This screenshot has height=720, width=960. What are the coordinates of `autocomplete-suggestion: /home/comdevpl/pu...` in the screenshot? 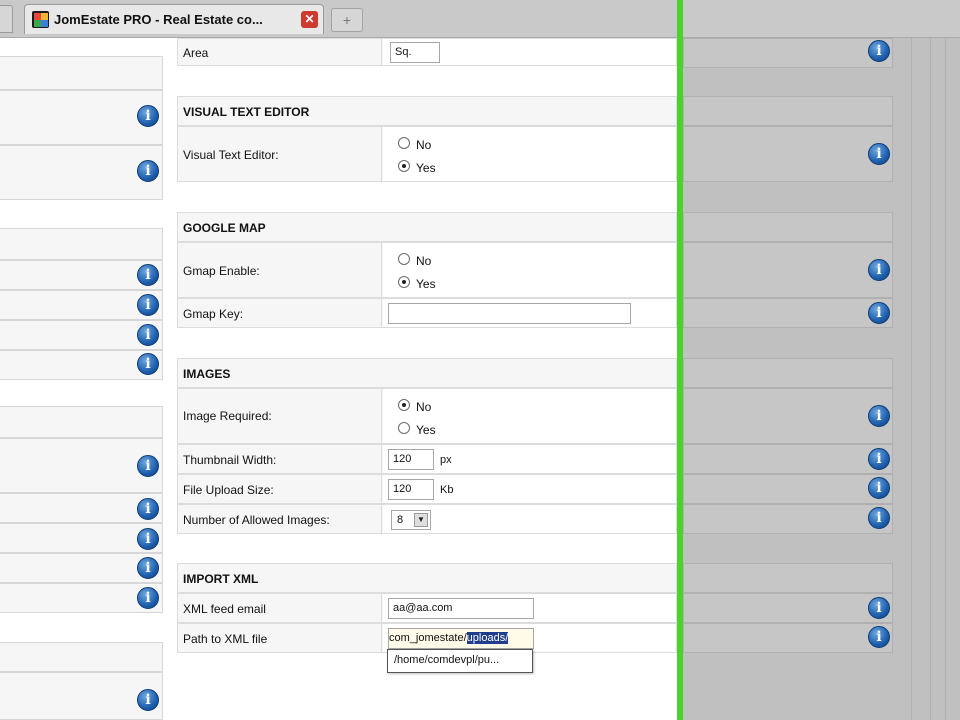 It's located at (460, 661).